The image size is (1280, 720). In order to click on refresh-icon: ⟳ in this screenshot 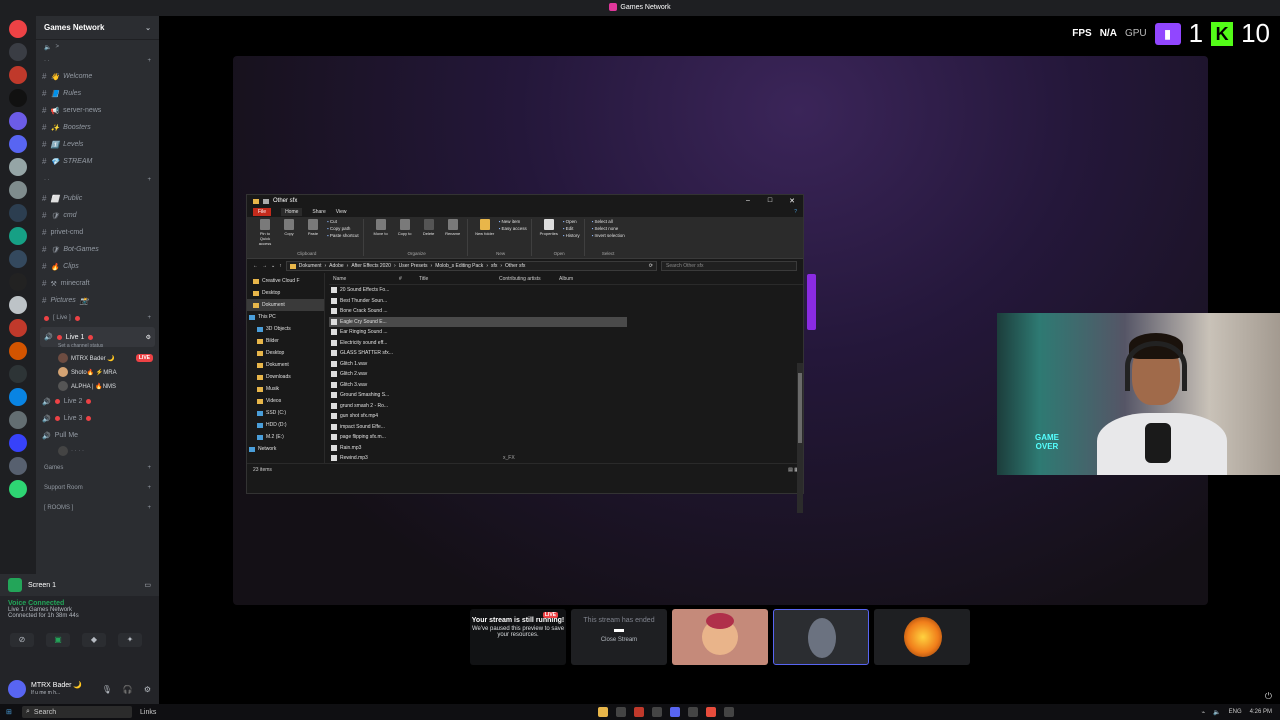, I will do `click(651, 266)`.